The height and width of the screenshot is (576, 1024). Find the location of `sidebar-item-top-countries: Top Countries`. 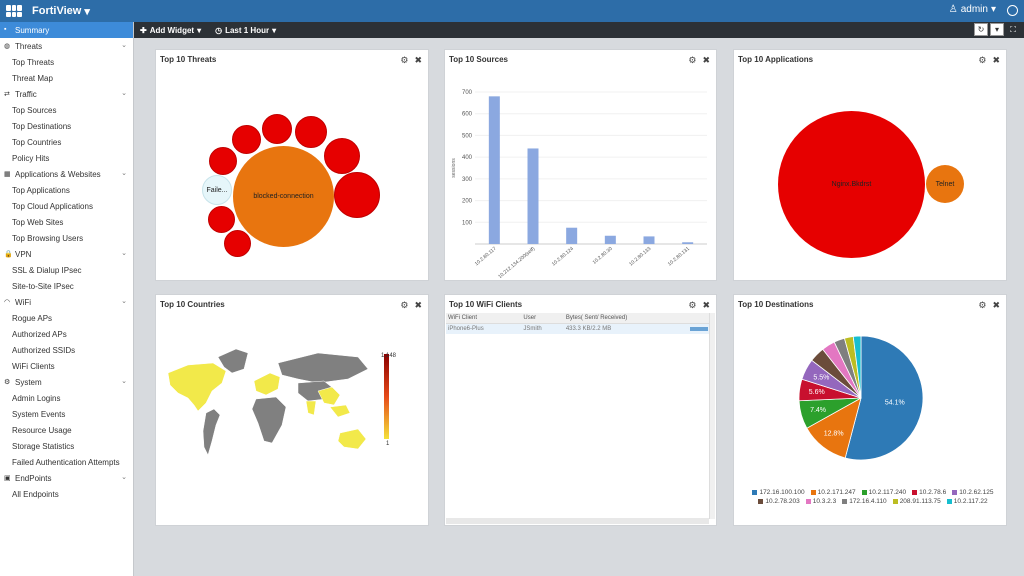

sidebar-item-top-countries: Top Countries is located at coordinates (66, 142).